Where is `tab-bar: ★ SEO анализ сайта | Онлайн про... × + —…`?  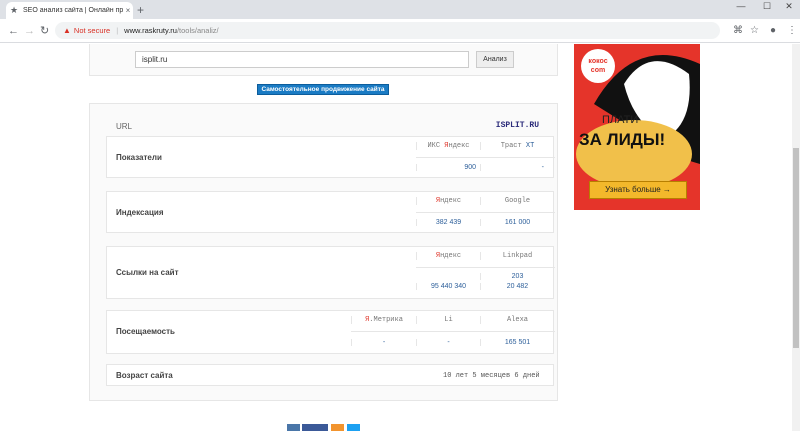 tab-bar: ★ SEO анализ сайта | Онлайн про... × + —… is located at coordinates (400, 9).